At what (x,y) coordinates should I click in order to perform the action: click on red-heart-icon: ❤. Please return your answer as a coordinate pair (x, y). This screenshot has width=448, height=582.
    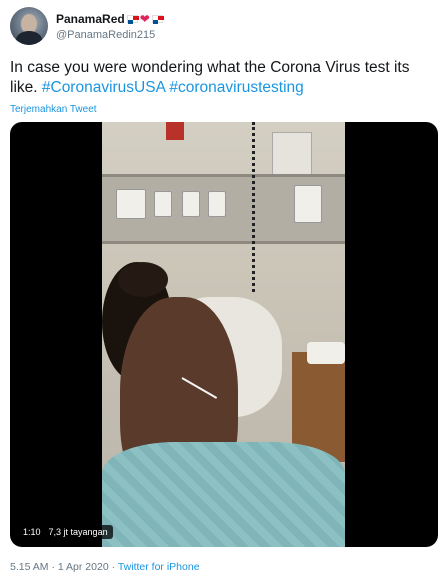
    Looking at the image, I should click on (144, 19).